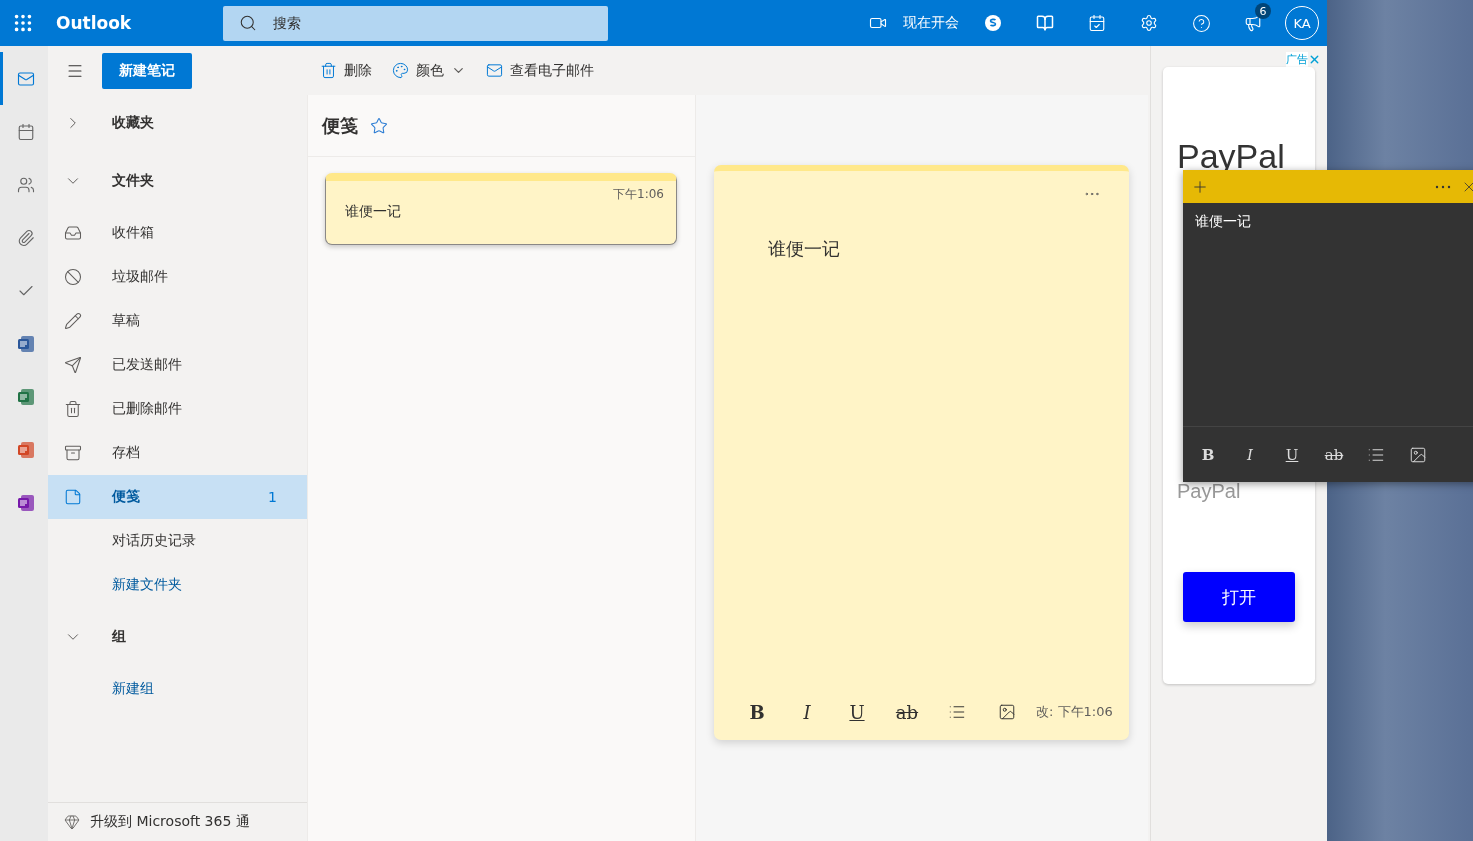  Describe the element at coordinates (170, 822) in the screenshot. I see `upgrade-text: 升级到 Microsoft 365 通` at that location.